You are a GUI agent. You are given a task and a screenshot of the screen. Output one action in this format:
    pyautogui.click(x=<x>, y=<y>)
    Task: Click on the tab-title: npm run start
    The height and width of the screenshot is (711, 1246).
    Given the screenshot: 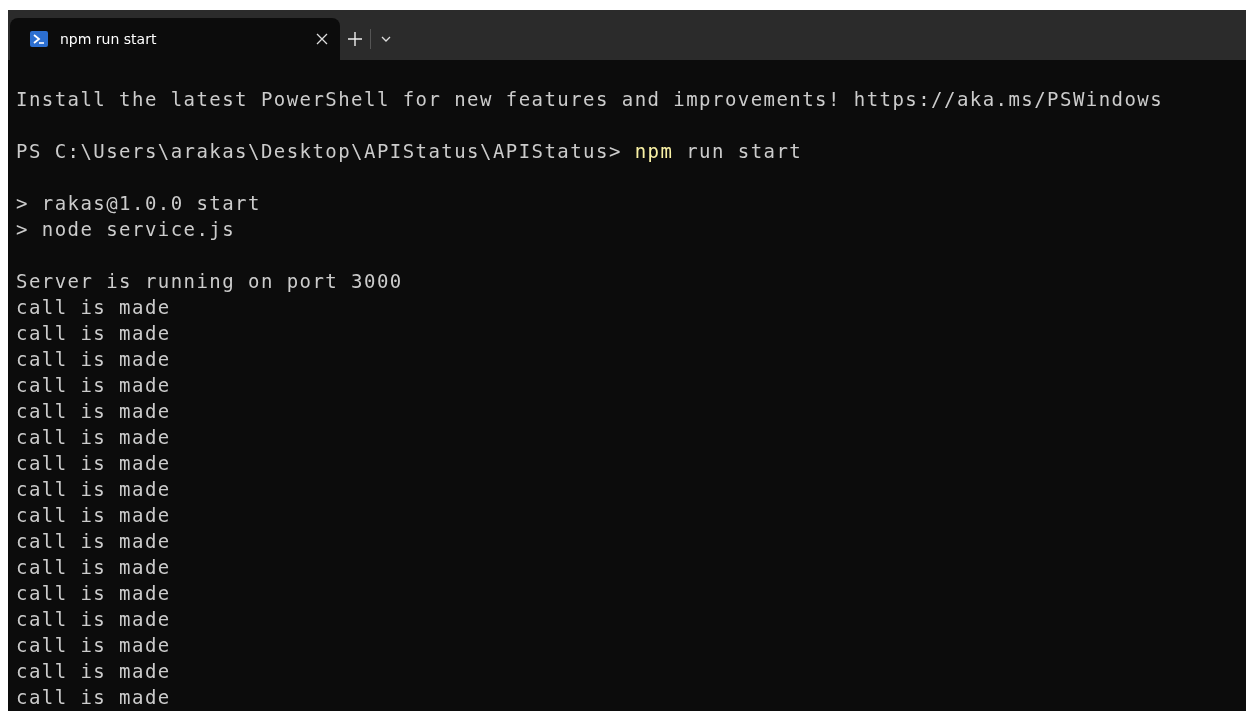 What is the action you would take?
    pyautogui.click(x=109, y=39)
    